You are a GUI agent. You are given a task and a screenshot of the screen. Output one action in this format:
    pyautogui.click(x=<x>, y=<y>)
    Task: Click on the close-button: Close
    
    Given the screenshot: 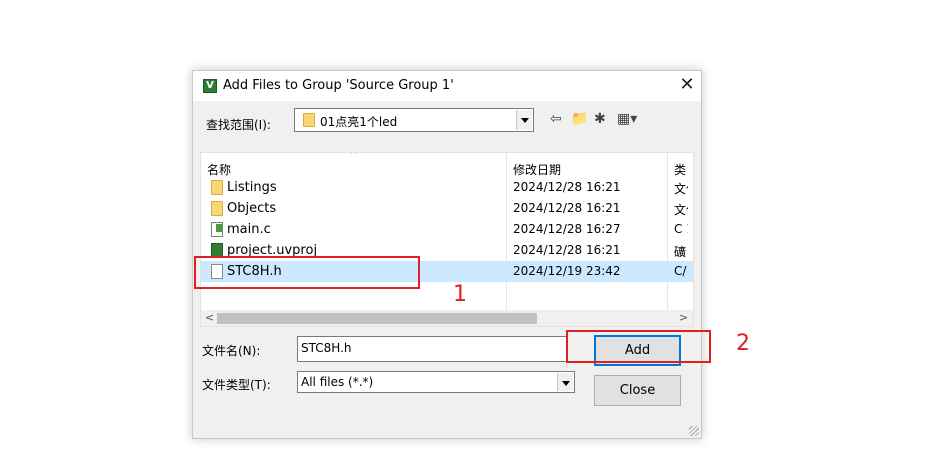 What is the action you would take?
    pyautogui.click(x=637, y=390)
    